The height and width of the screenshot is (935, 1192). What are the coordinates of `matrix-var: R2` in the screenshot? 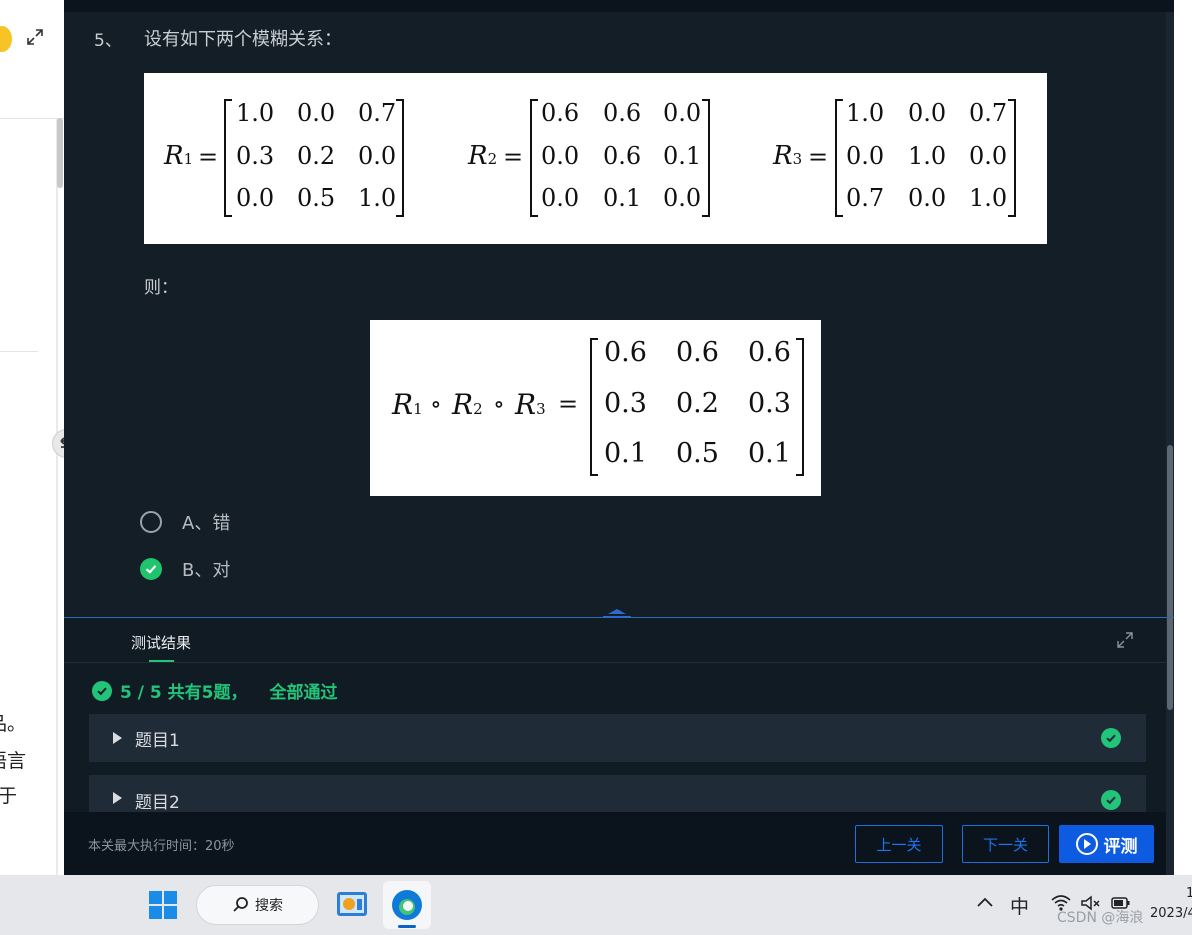 It's located at (467, 404).